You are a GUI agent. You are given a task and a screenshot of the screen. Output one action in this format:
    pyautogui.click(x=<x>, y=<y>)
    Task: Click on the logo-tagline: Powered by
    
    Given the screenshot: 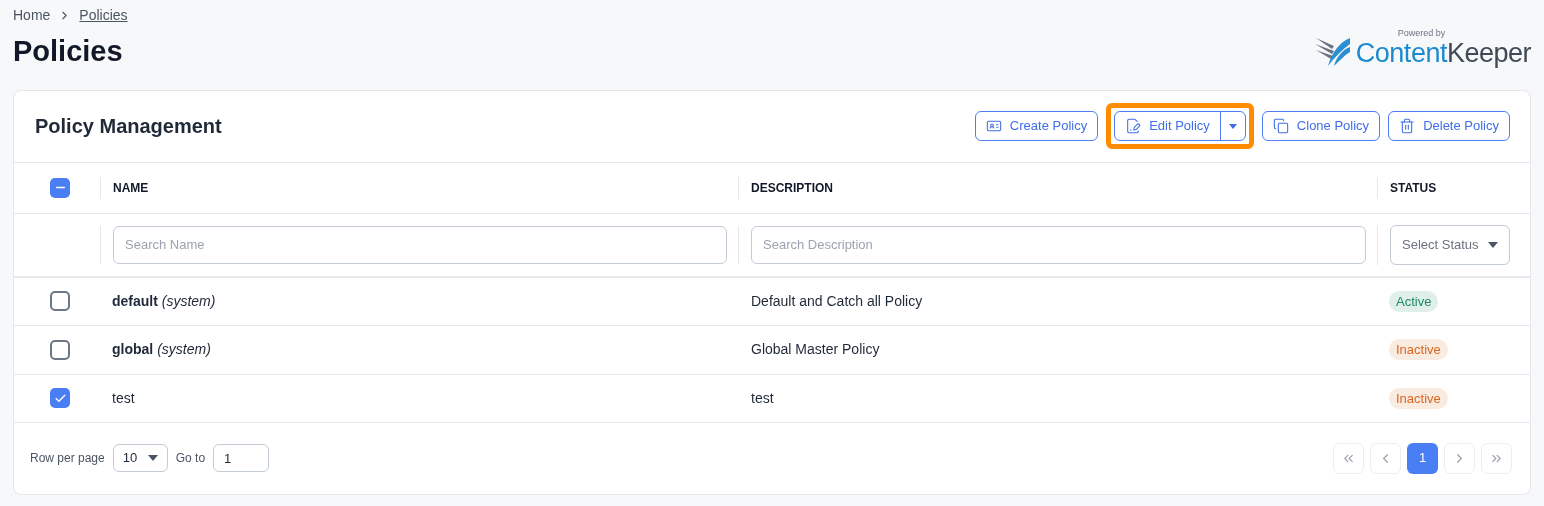 What is the action you would take?
    pyautogui.click(x=1422, y=33)
    